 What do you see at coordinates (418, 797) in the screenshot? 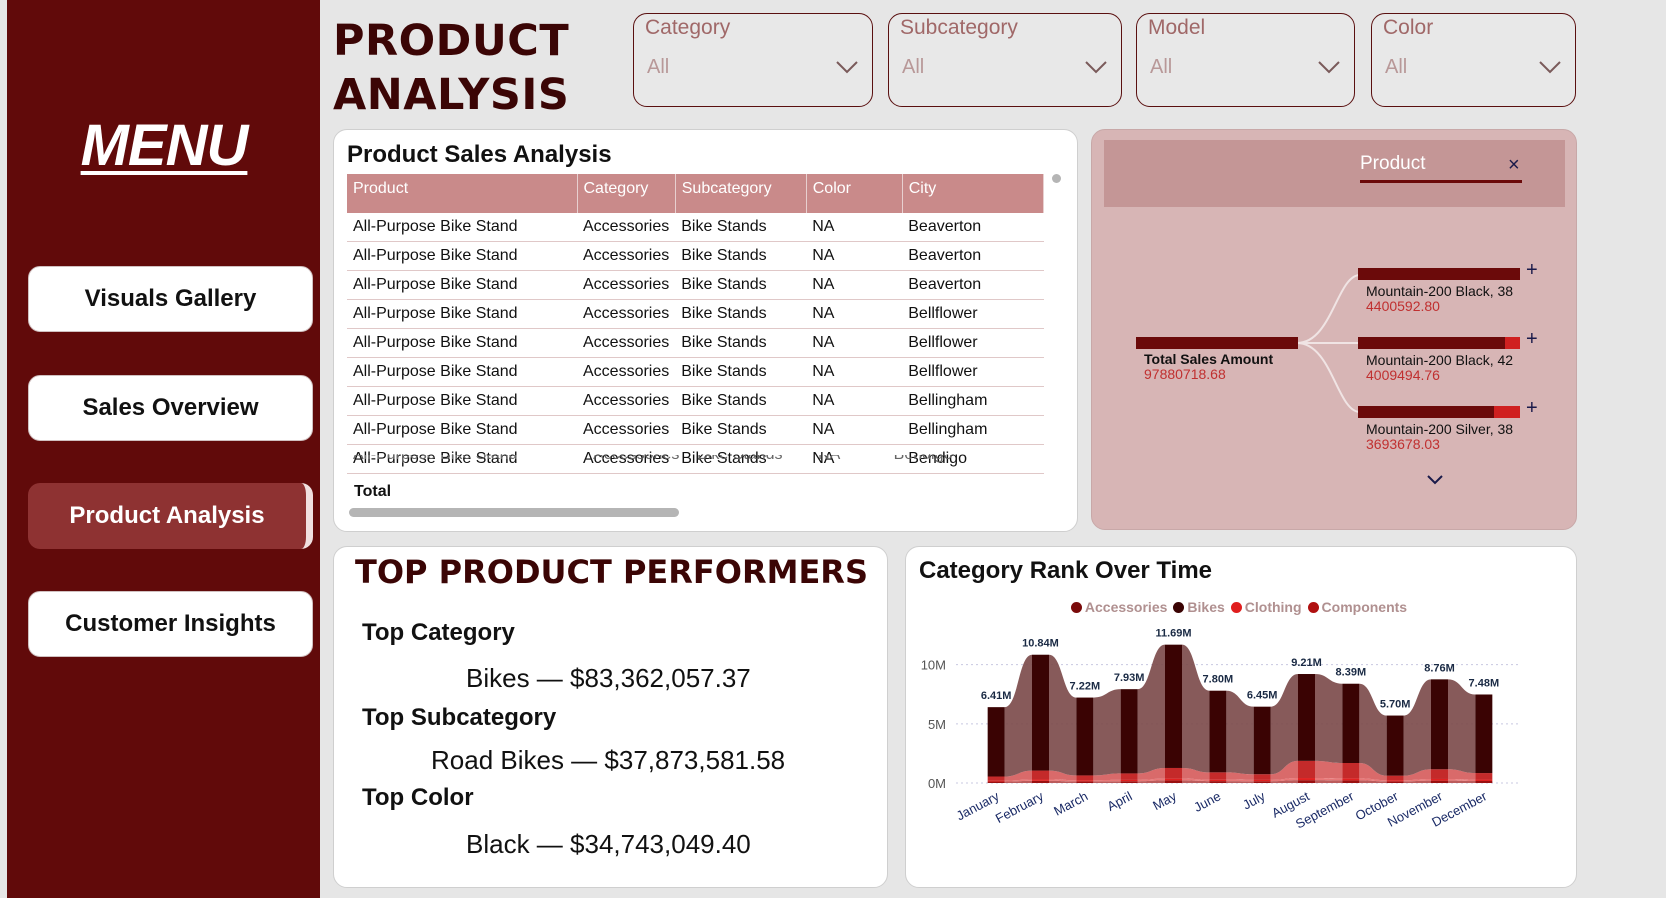
I see `top-color-heading: Top Color` at bounding box center [418, 797].